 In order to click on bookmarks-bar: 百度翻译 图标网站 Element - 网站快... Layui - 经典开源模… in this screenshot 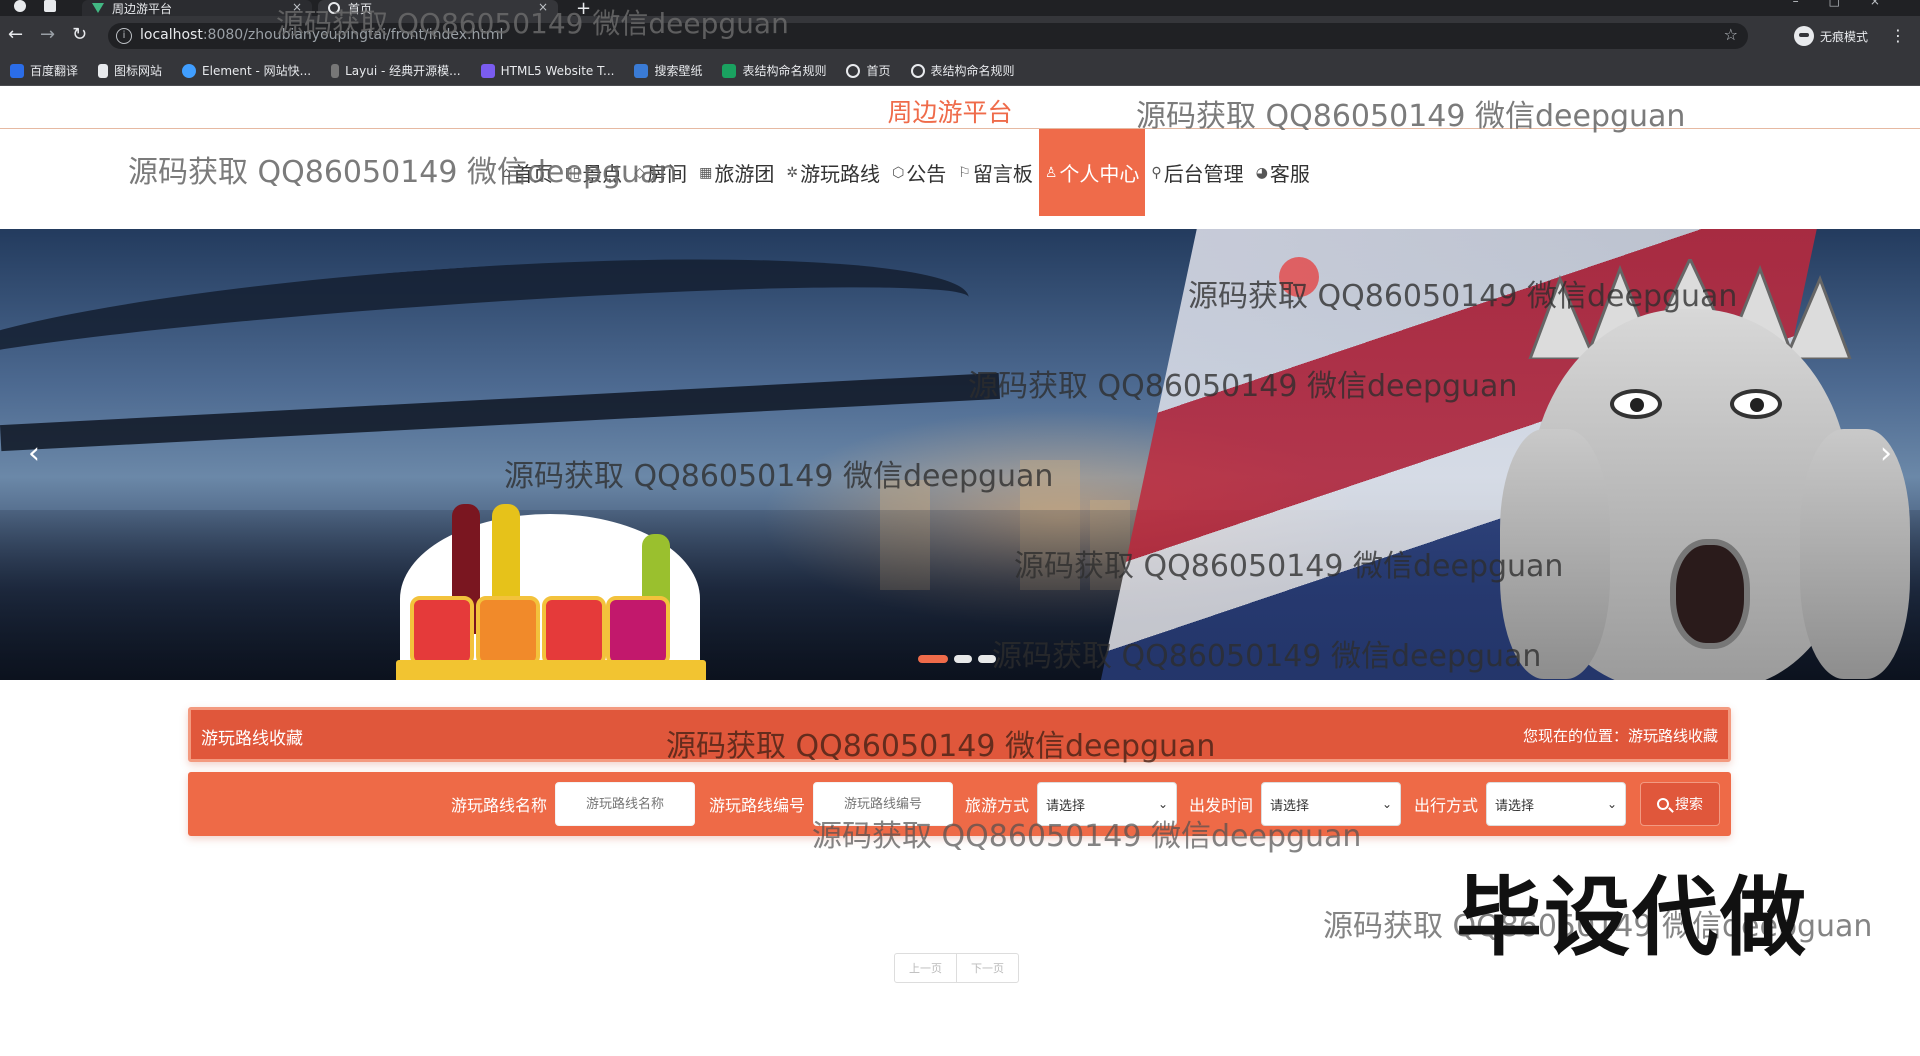, I will do `click(960, 71)`.